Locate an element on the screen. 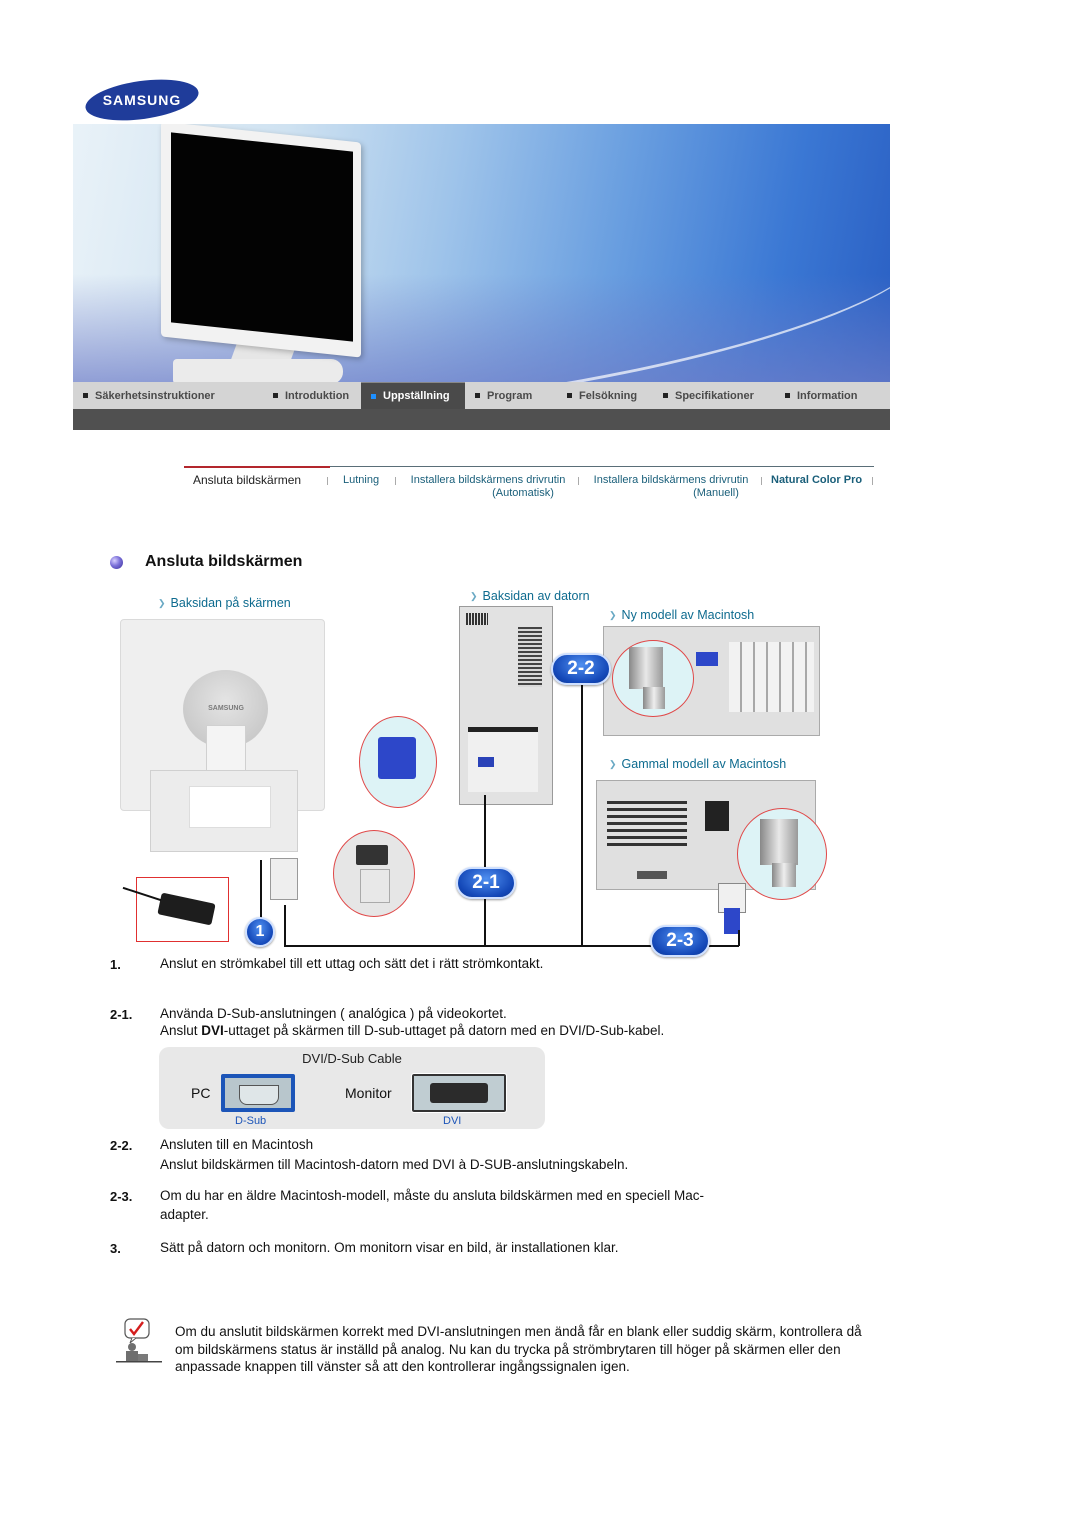 This screenshot has height=1527, width=1080. nav-item-program: Program is located at coordinates (511, 395).